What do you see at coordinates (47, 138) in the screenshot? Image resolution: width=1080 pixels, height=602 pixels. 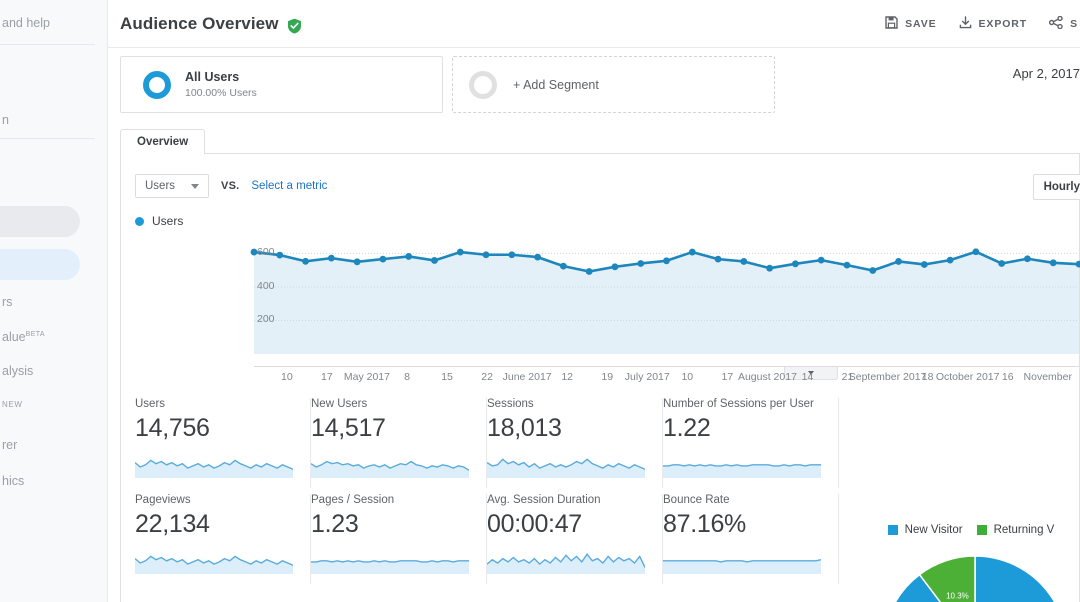 I see `sidebar-divider` at bounding box center [47, 138].